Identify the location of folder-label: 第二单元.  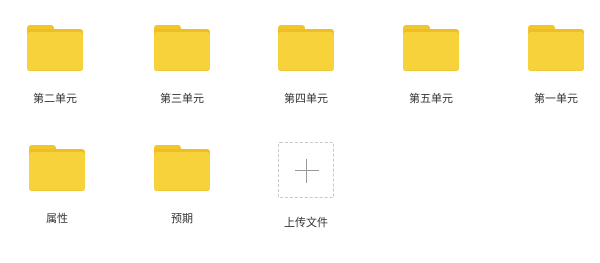
(55, 98).